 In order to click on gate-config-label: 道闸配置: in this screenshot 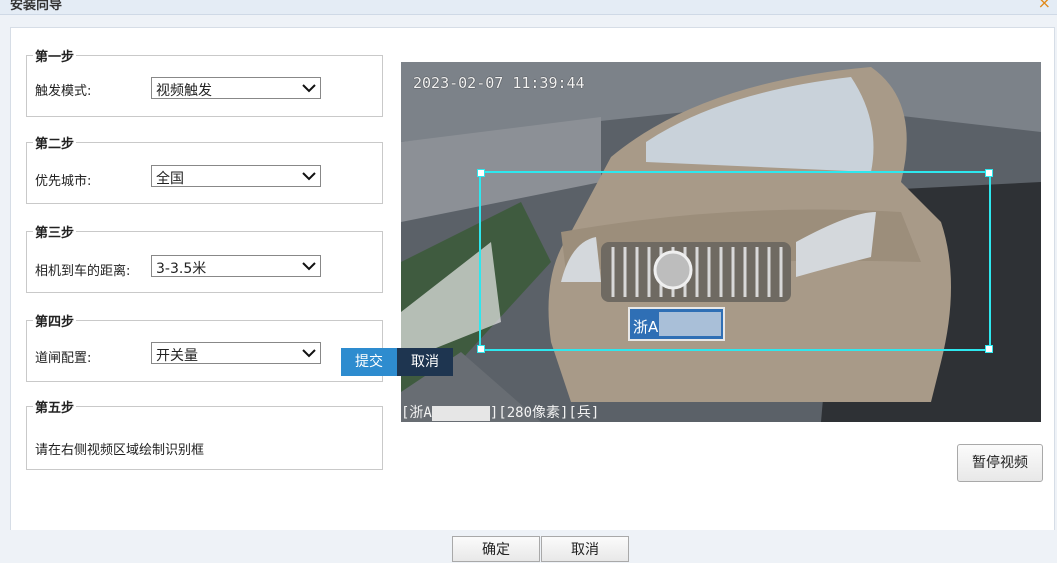, I will do `click(63, 358)`.